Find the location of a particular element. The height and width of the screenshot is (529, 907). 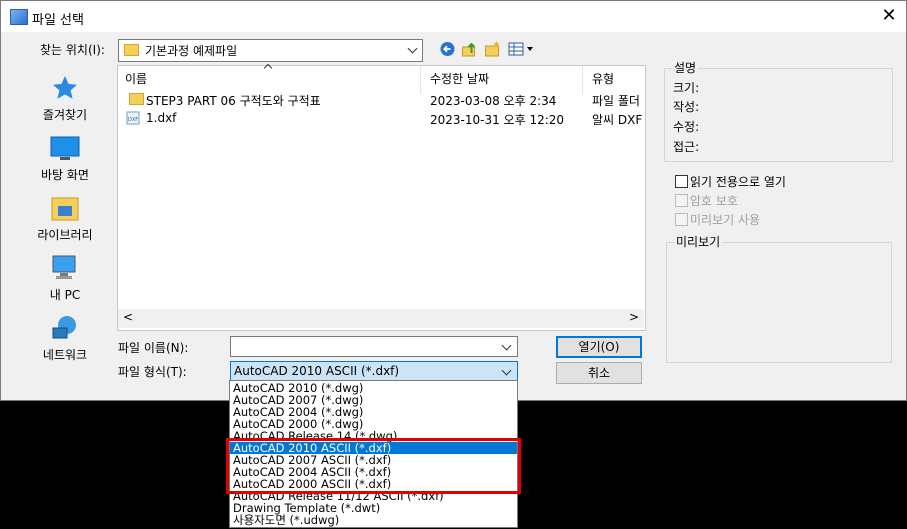

accessed-label: 접근: is located at coordinates (686, 147).